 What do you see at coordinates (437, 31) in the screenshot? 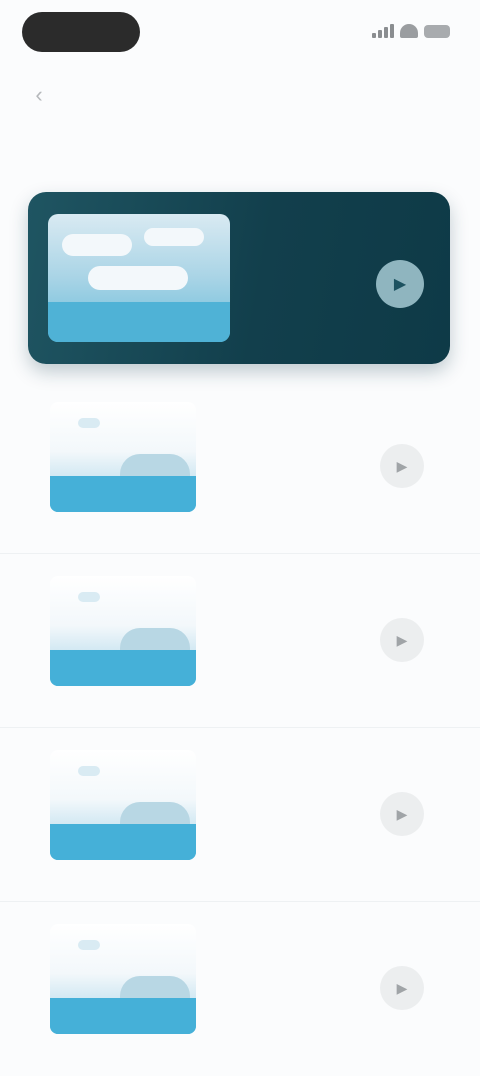
I see `battery-icon` at bounding box center [437, 31].